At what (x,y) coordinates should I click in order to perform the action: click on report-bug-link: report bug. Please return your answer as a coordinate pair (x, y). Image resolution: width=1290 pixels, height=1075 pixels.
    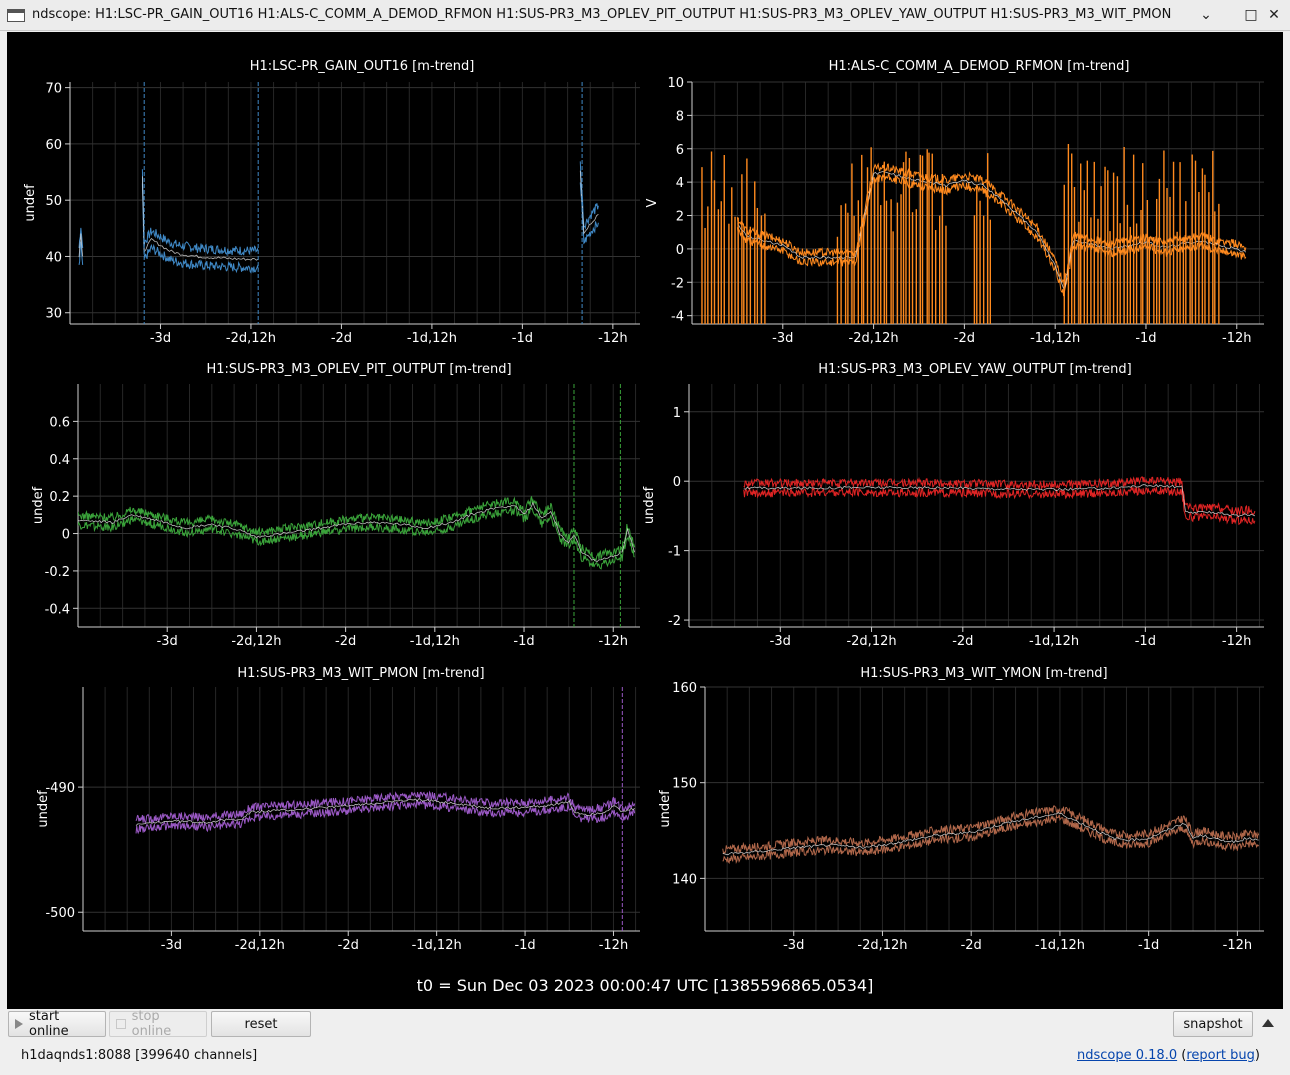
    Looking at the image, I should click on (1220, 1055).